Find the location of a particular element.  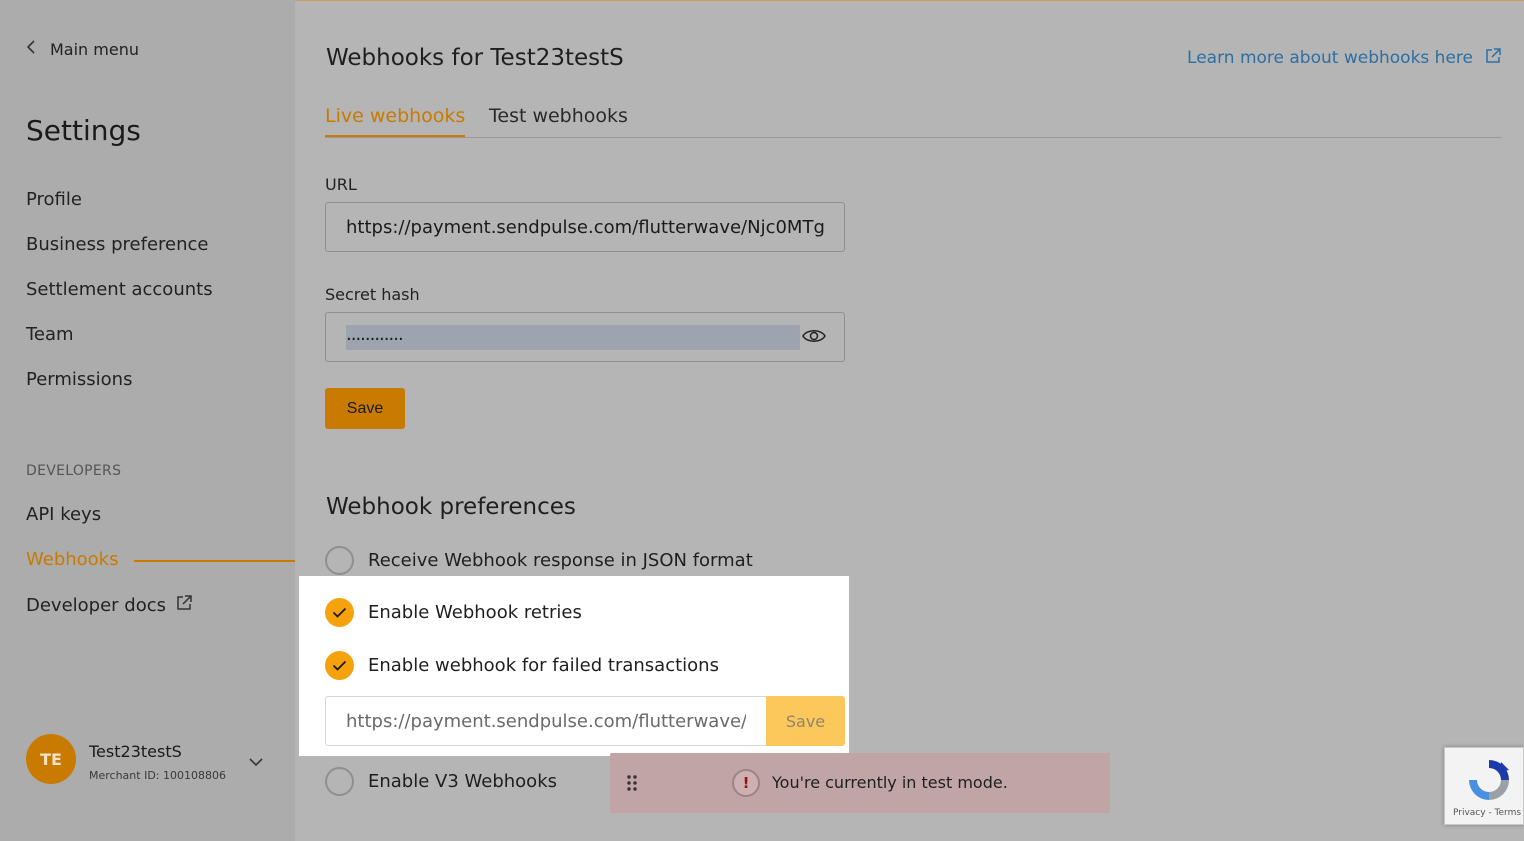

pref-json-format-label: Receive Webhook response in JSON format is located at coordinates (560, 560).